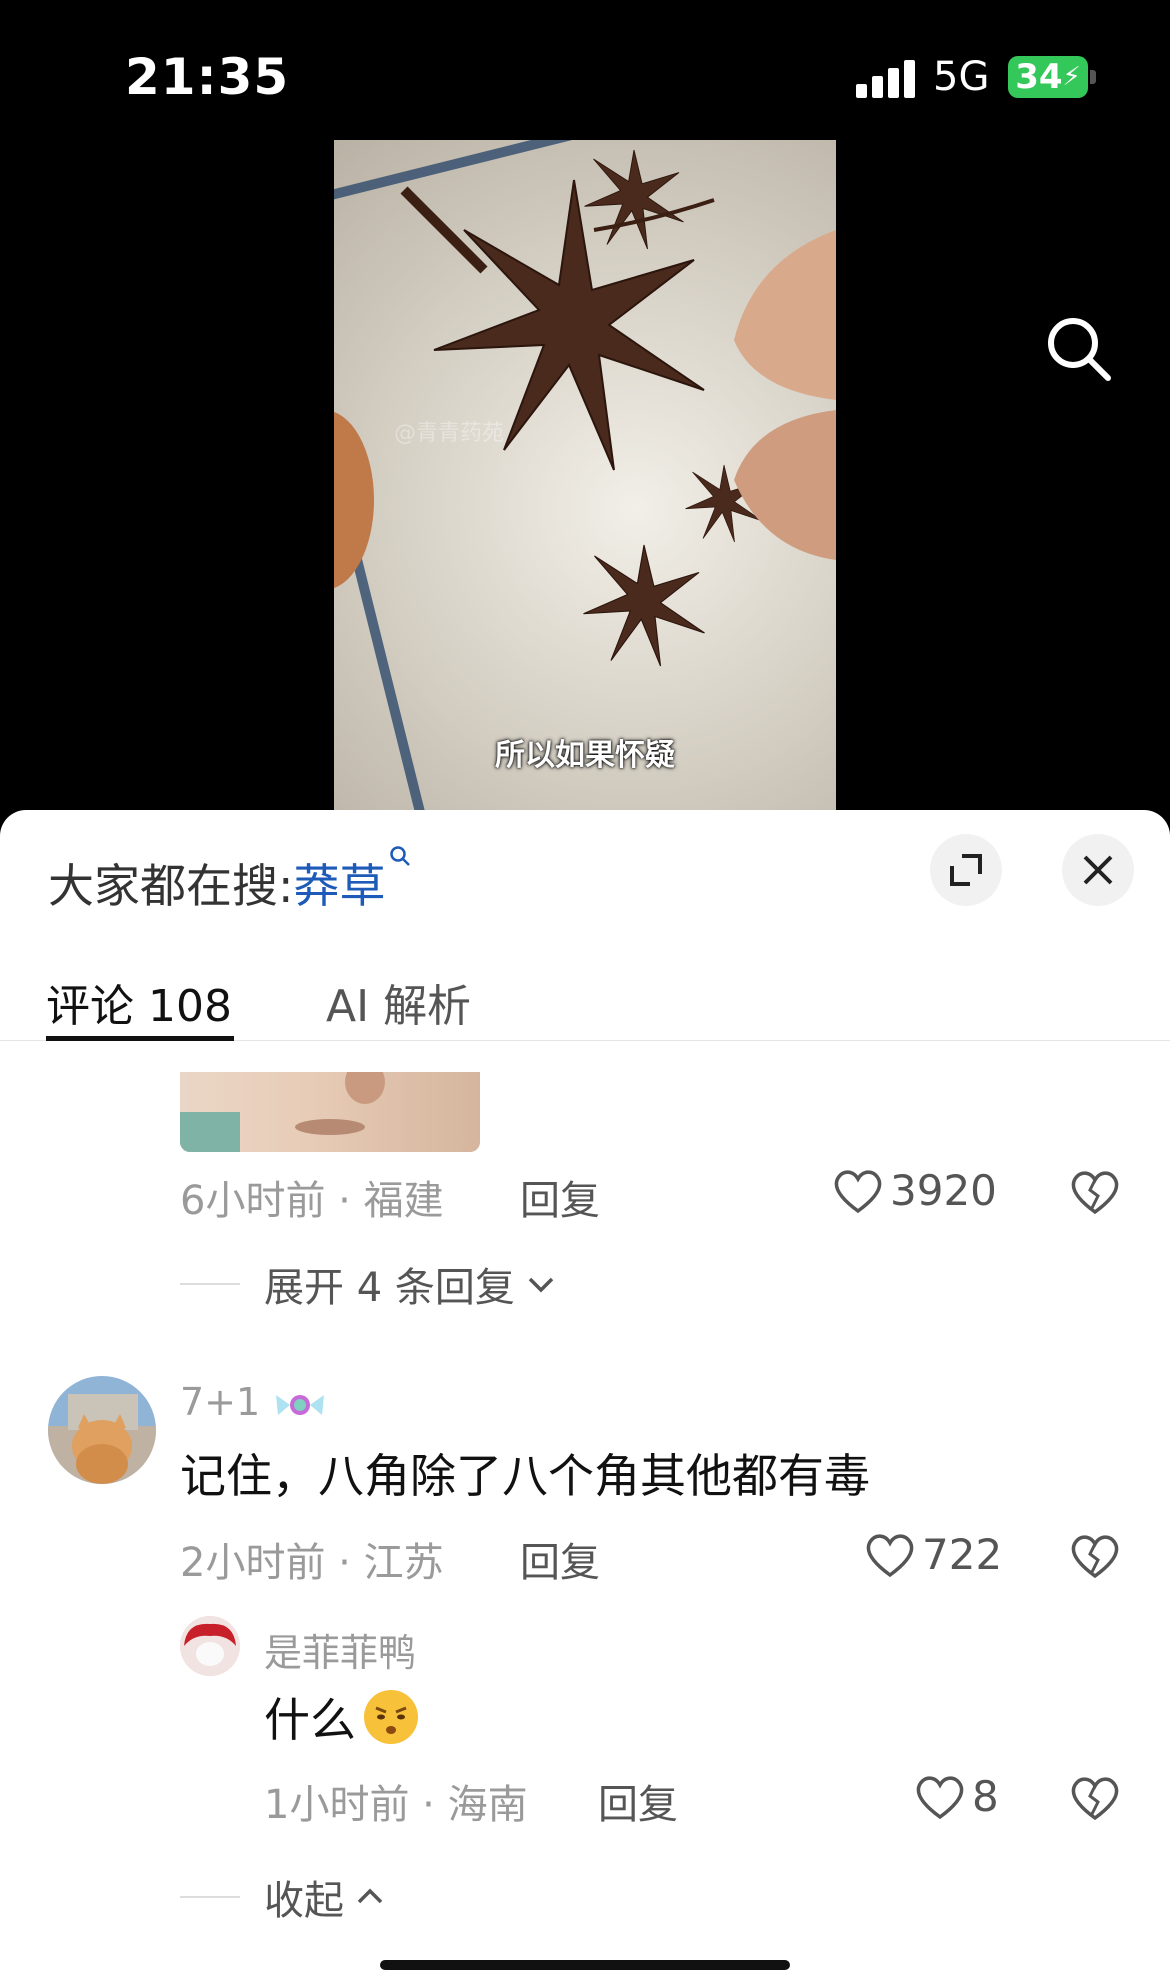 This screenshot has width=1170, height=1980. What do you see at coordinates (585, 408) in the screenshot?
I see `star-anise-illustration: @青青药苑` at bounding box center [585, 408].